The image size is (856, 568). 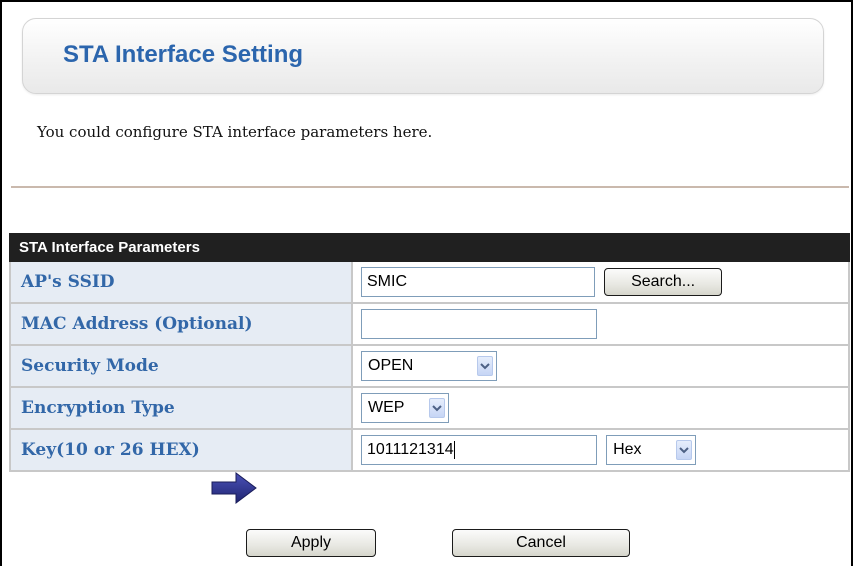 I want to click on security-cell: OPEN, so click(x=600, y=366).